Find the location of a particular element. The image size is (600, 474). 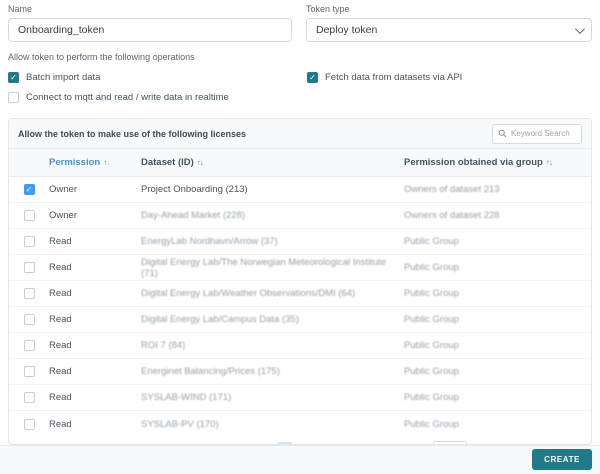

group-cell: Owners of dataset 228 is located at coordinates (452, 215).